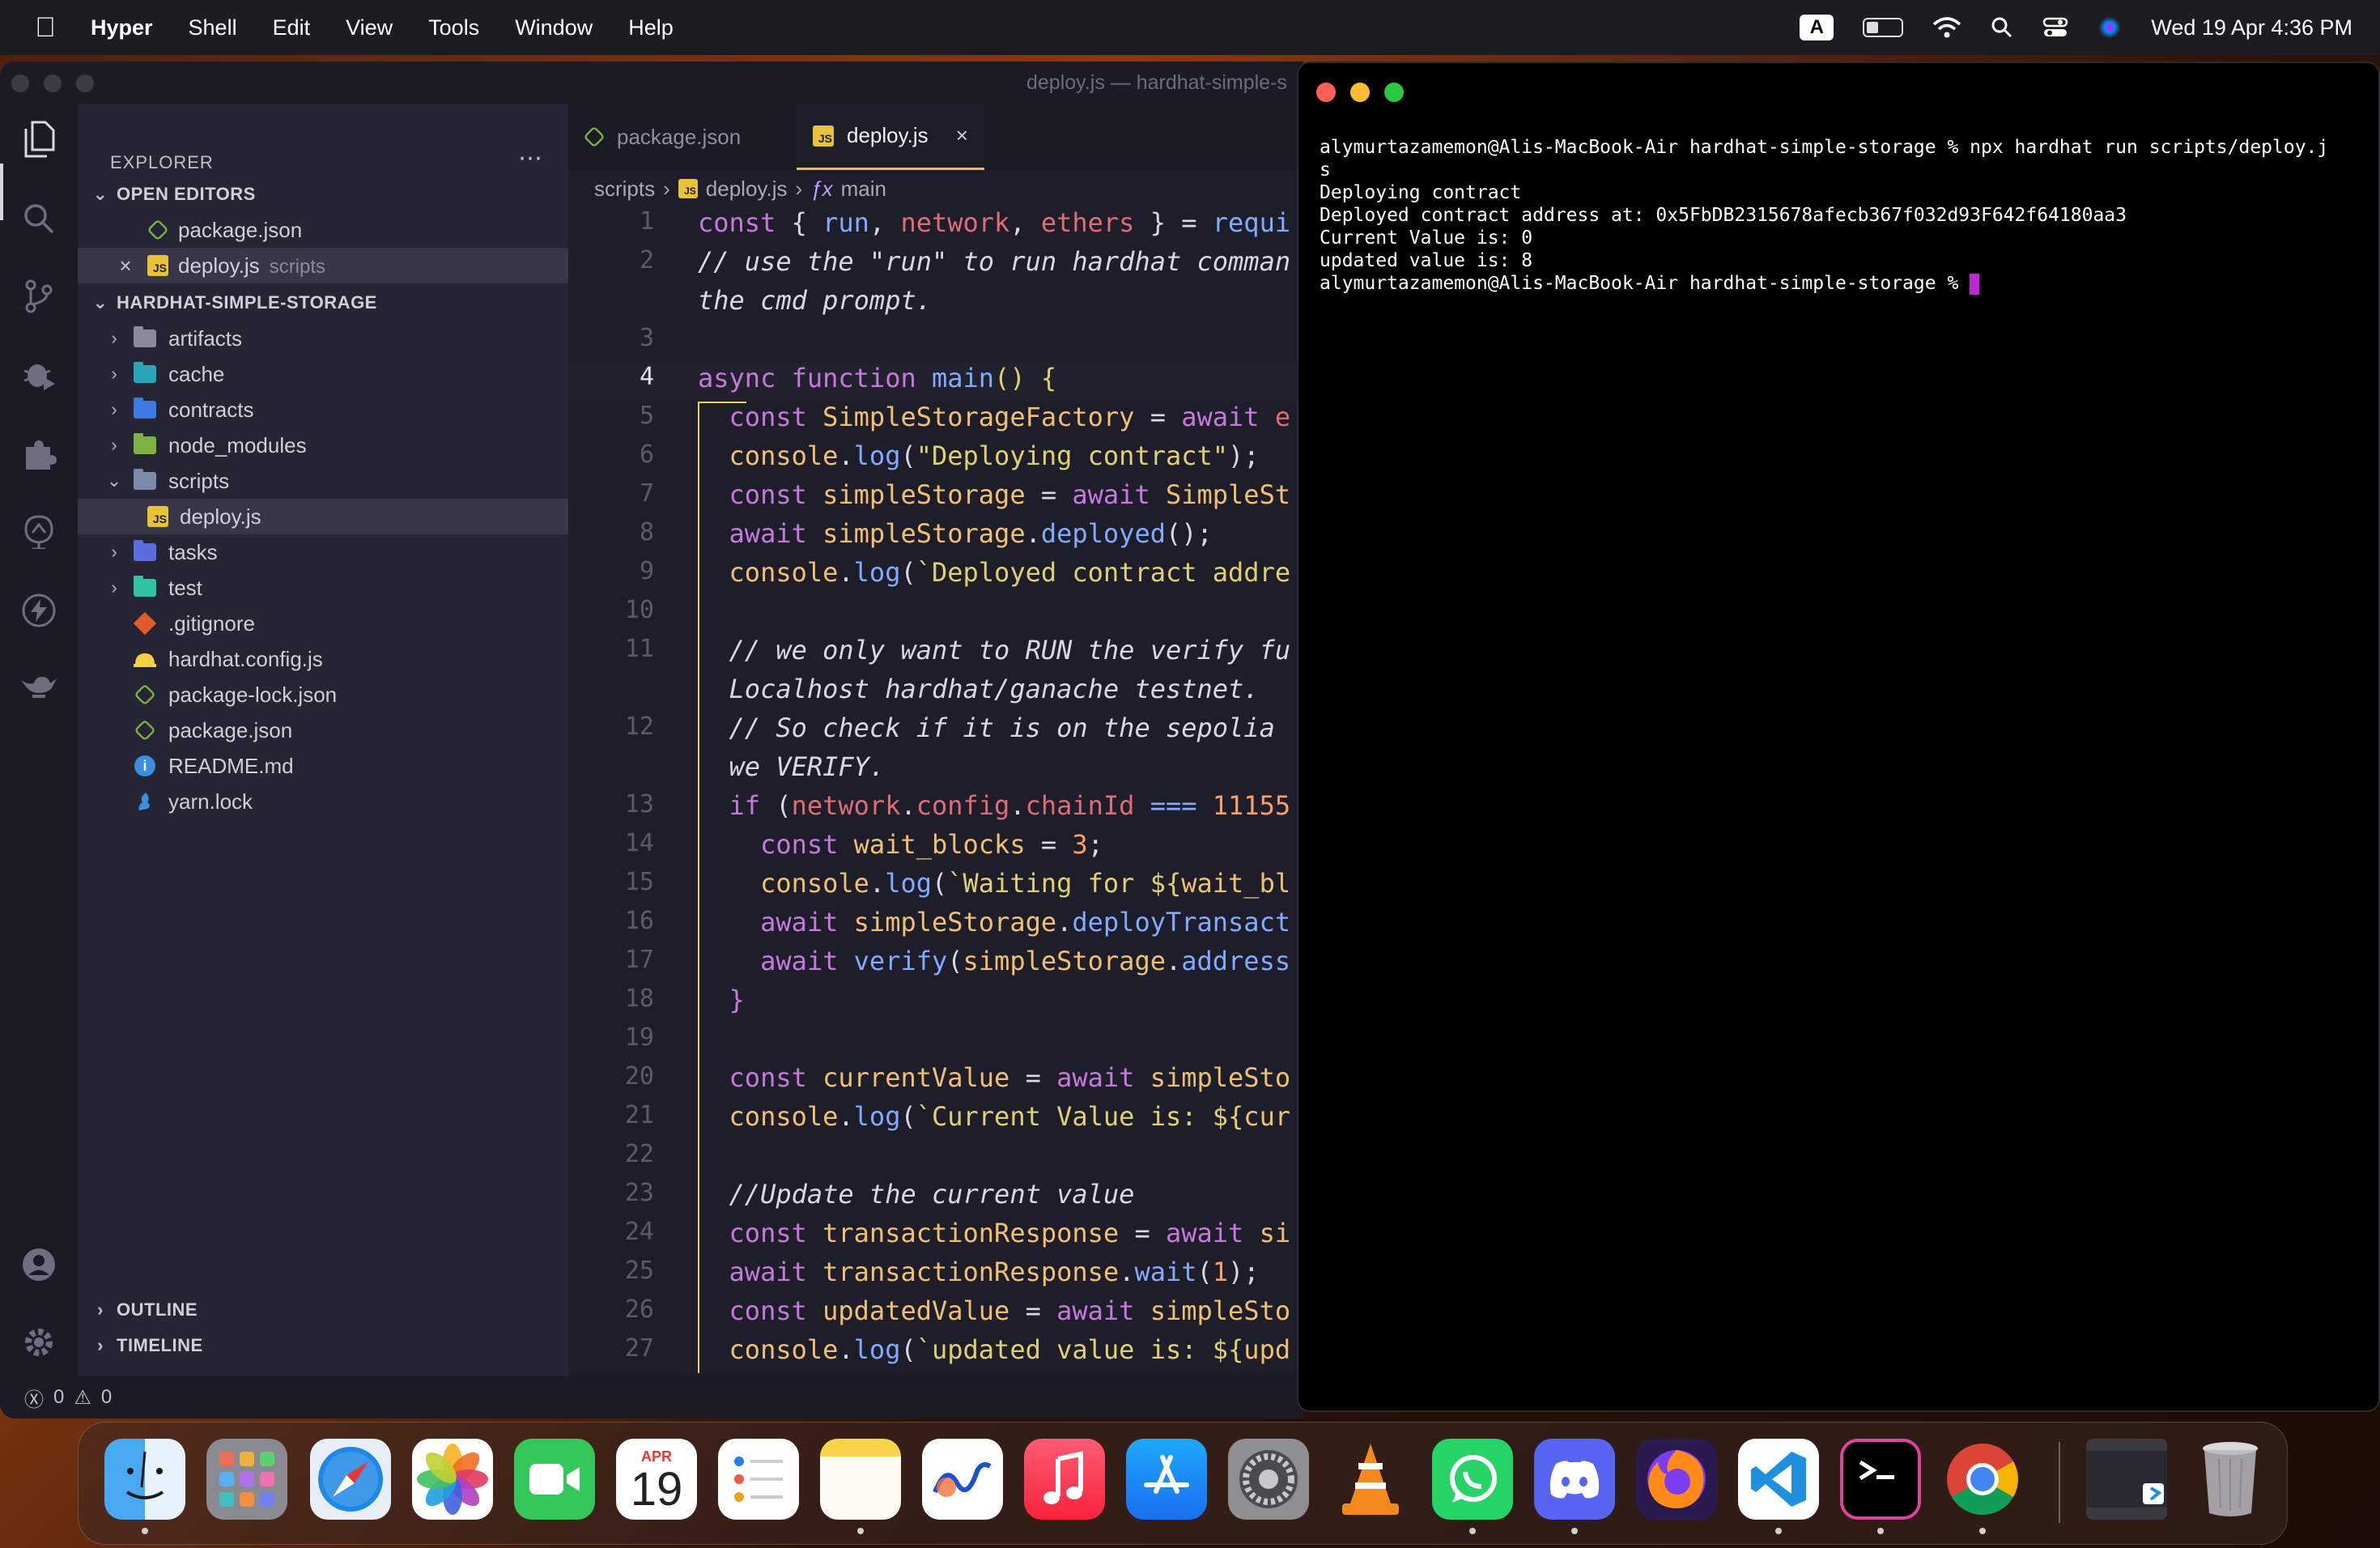 This screenshot has height=1548, width=2380. I want to click on trash-icon, so click(2230, 1480).